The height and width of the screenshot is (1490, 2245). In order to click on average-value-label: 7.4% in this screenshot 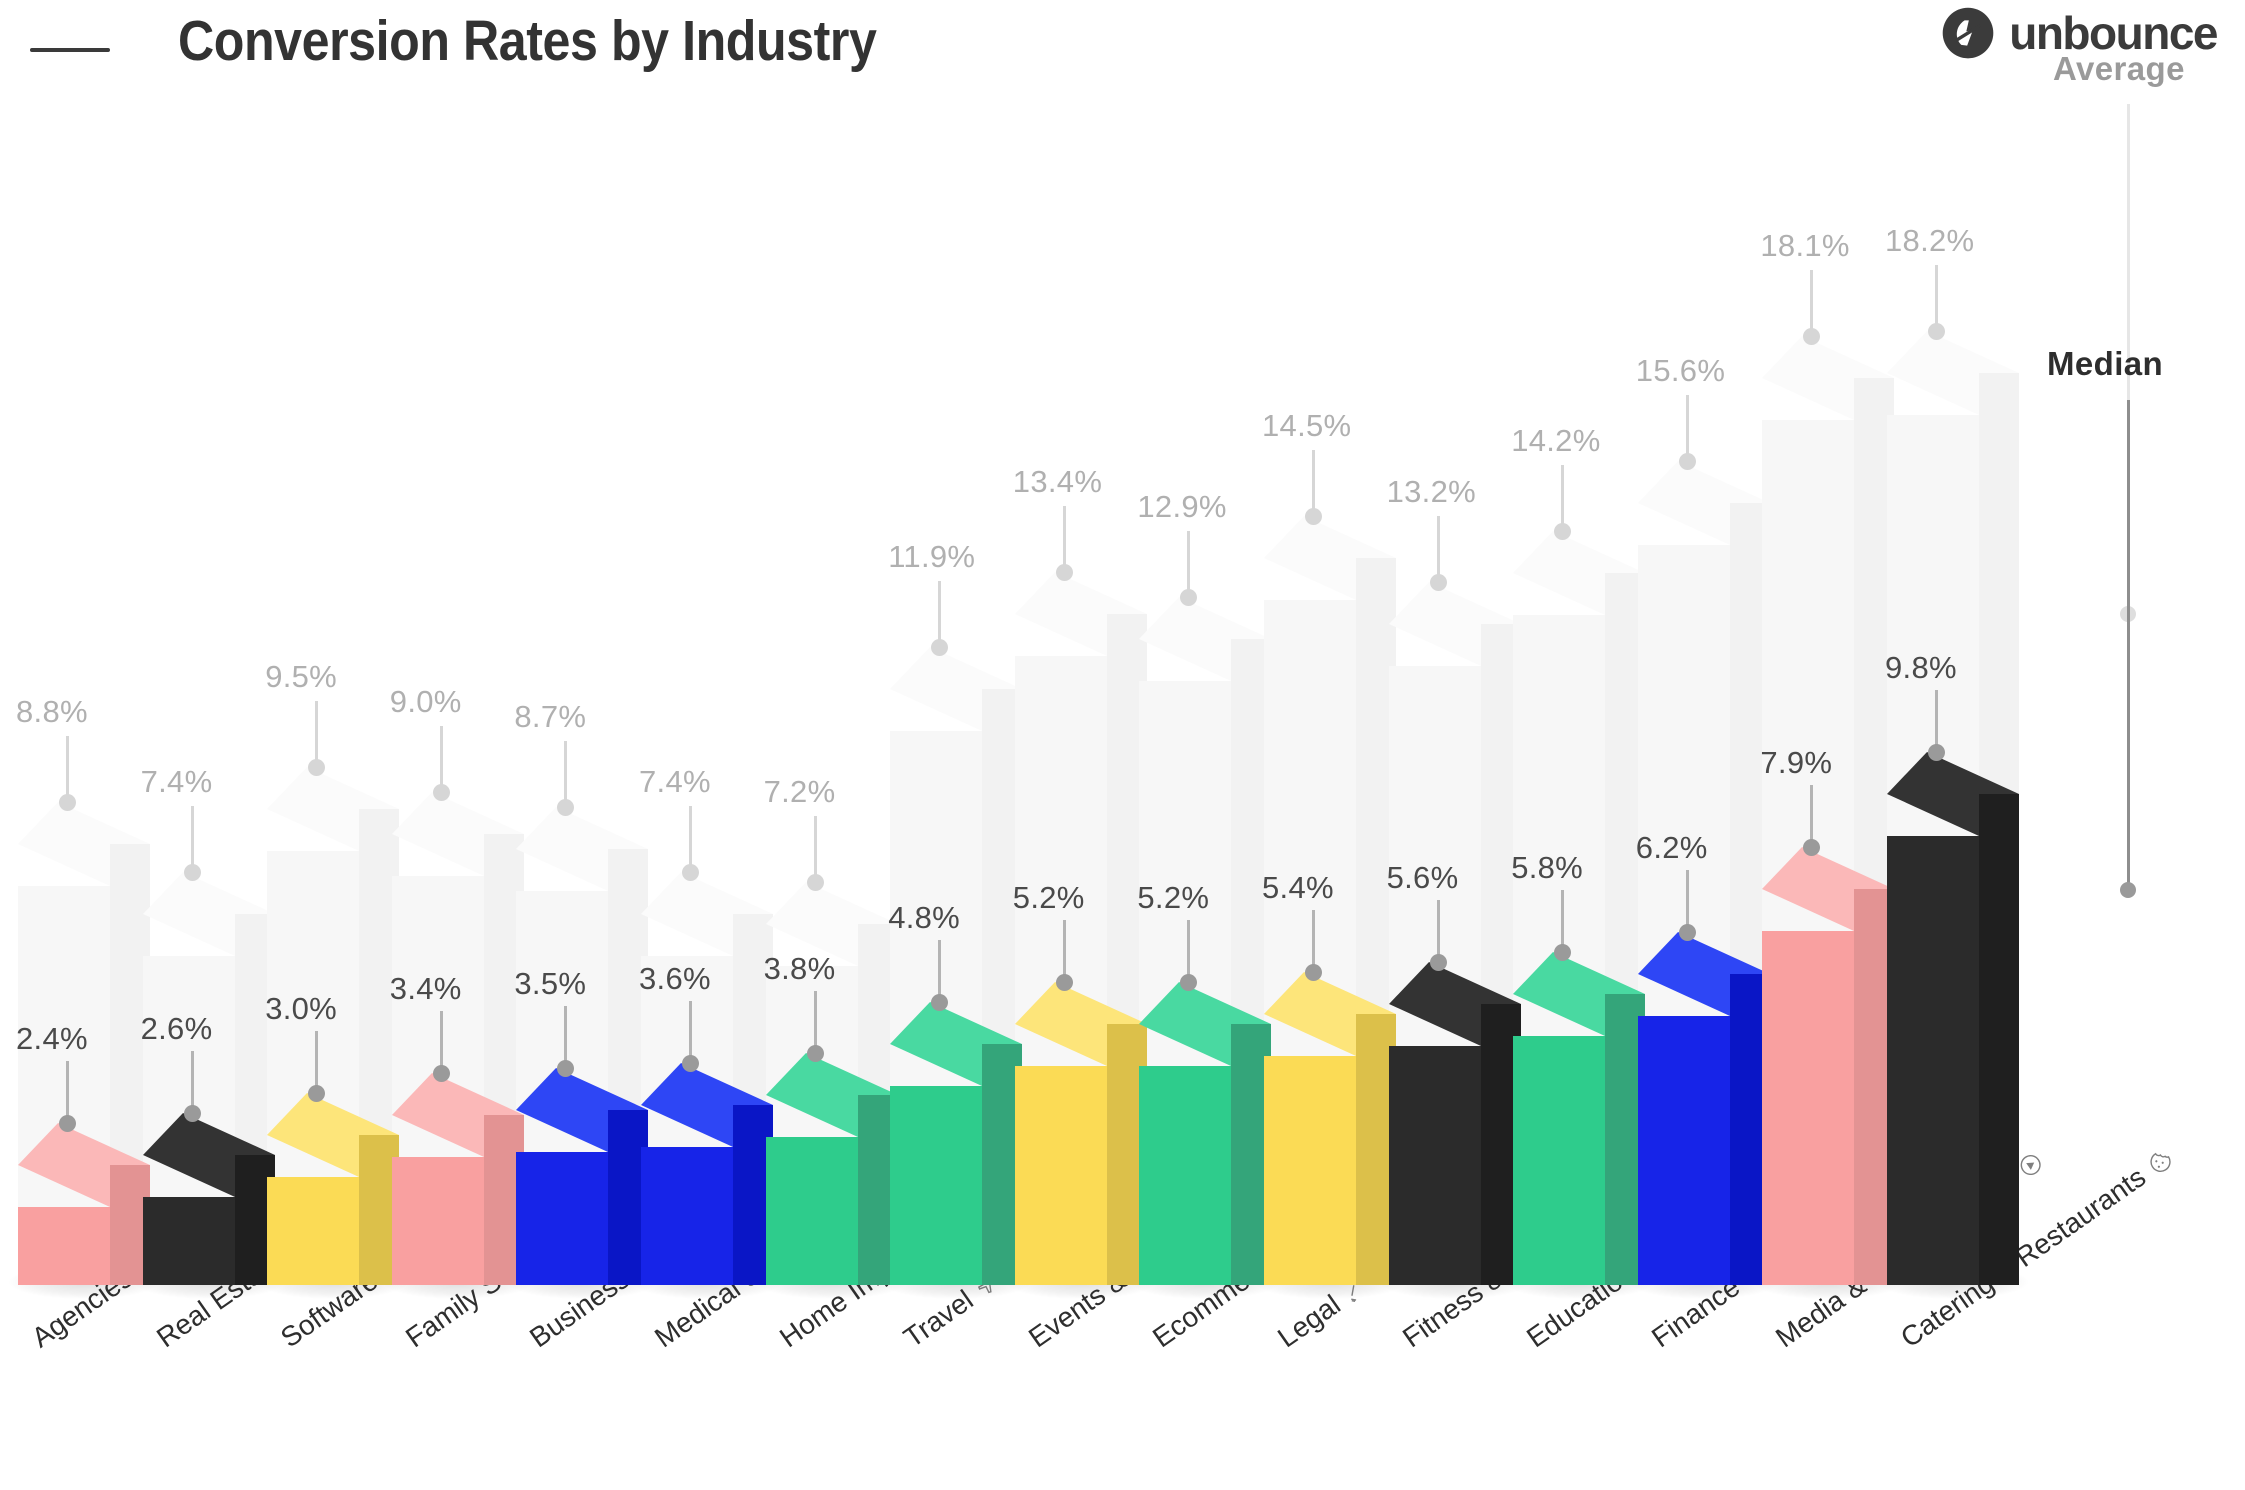, I will do `click(675, 782)`.